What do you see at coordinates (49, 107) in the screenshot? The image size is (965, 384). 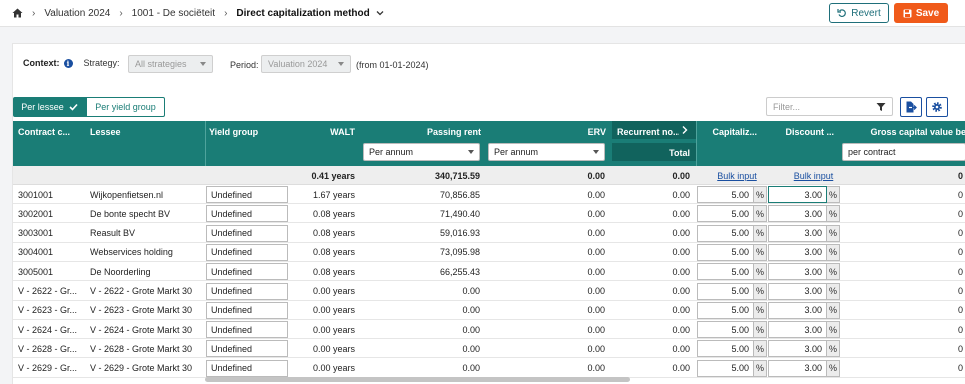 I see `tab-per-lessee: Per lessee` at bounding box center [49, 107].